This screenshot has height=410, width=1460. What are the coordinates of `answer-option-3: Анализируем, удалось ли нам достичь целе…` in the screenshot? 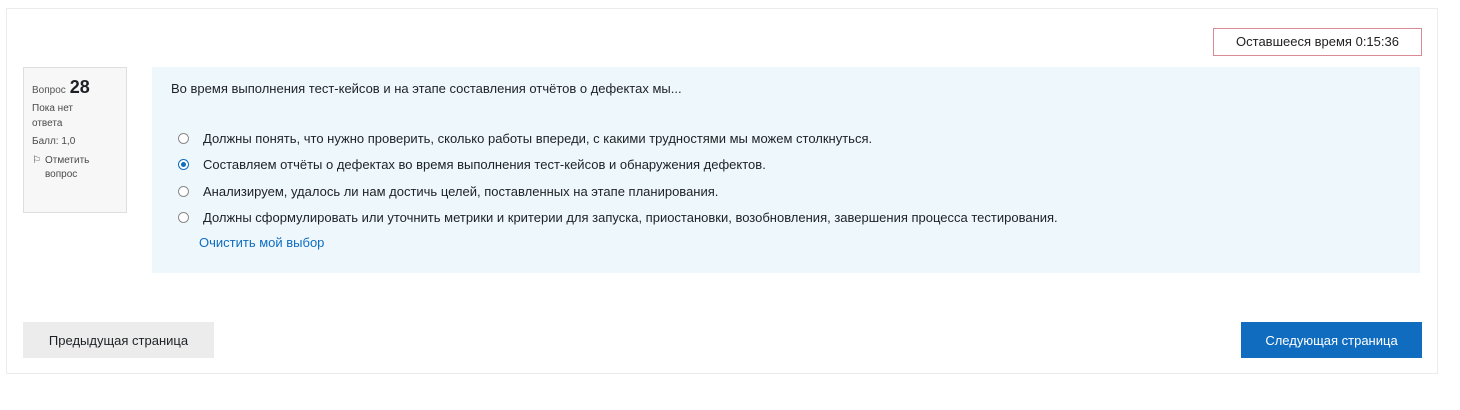 It's located at (618, 191).